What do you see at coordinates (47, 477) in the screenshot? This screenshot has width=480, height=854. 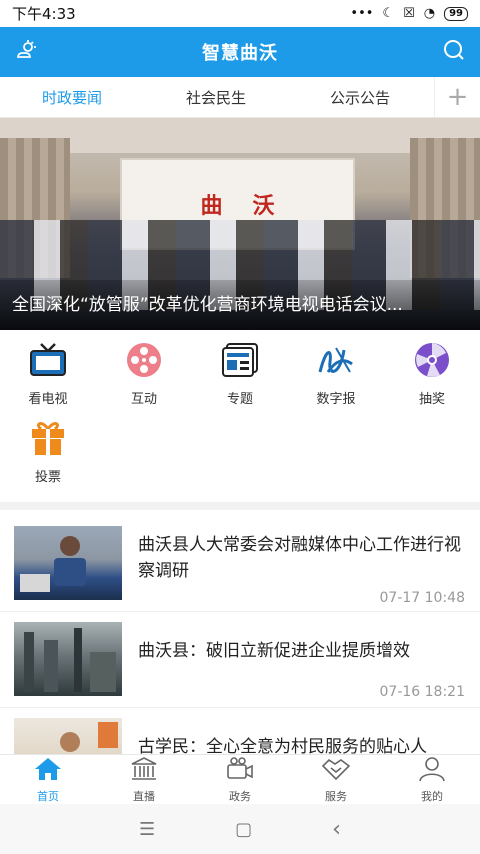 I see `shortcut-label: 投票` at bounding box center [47, 477].